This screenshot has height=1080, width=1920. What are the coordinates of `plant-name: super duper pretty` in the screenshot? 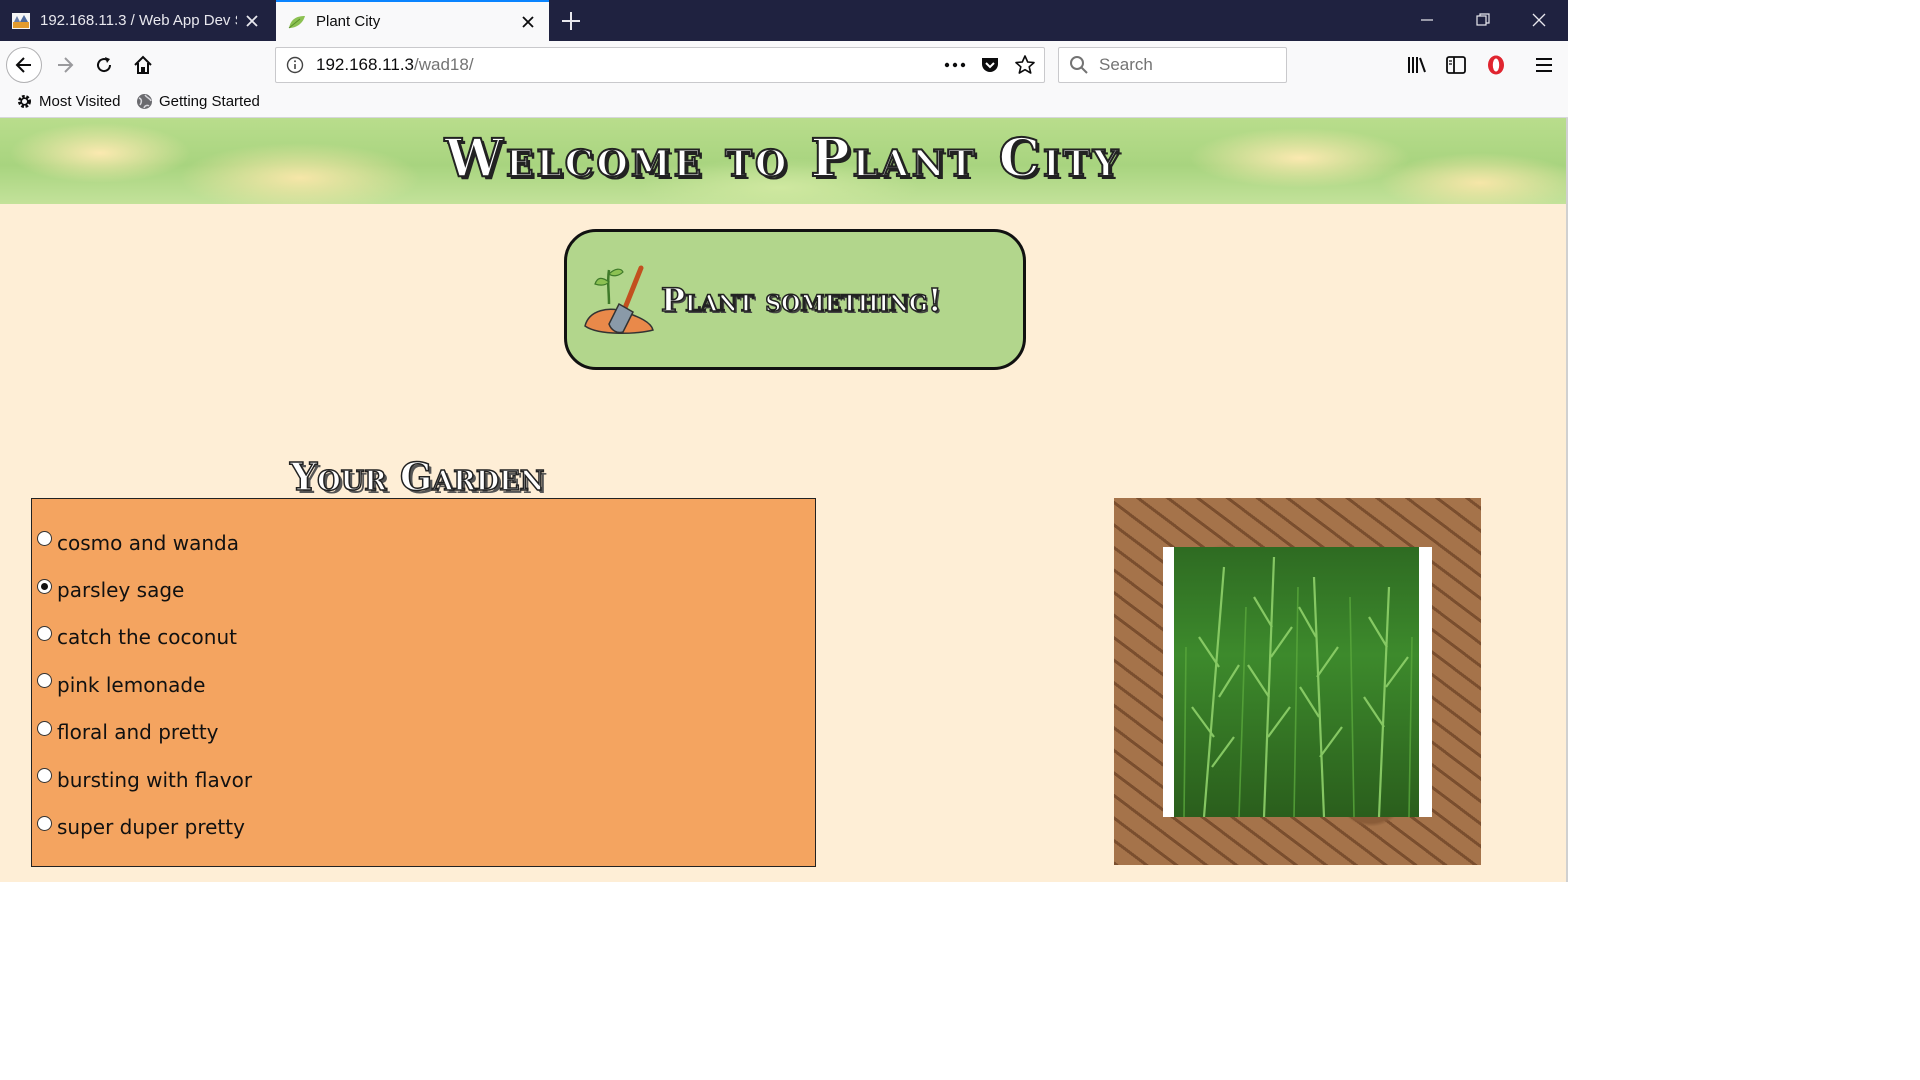 It's located at (151, 827).